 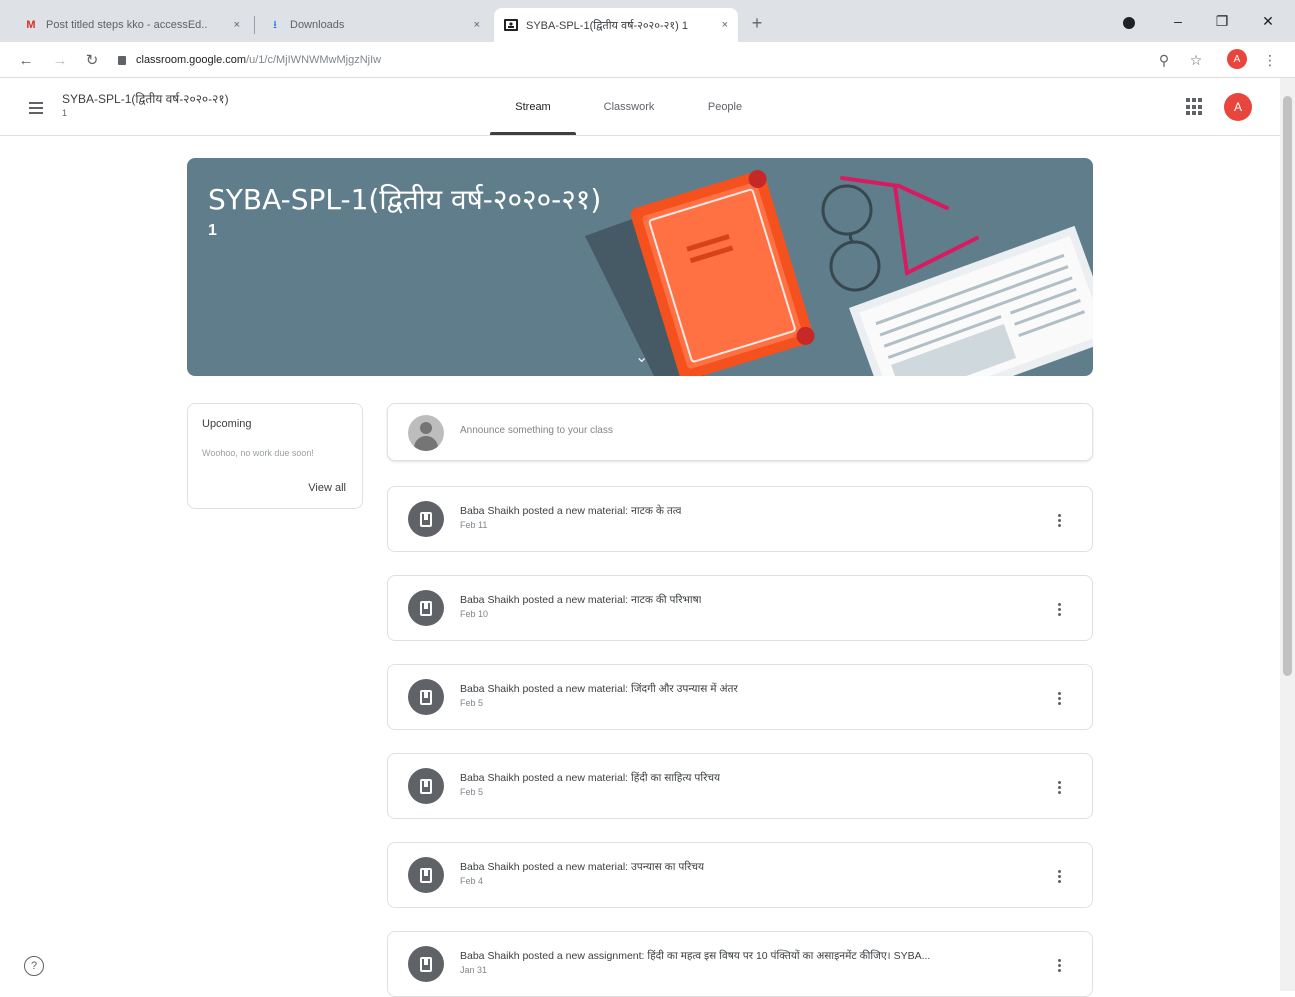 What do you see at coordinates (212, 230) in the screenshot?
I see `banner-section: 1` at bounding box center [212, 230].